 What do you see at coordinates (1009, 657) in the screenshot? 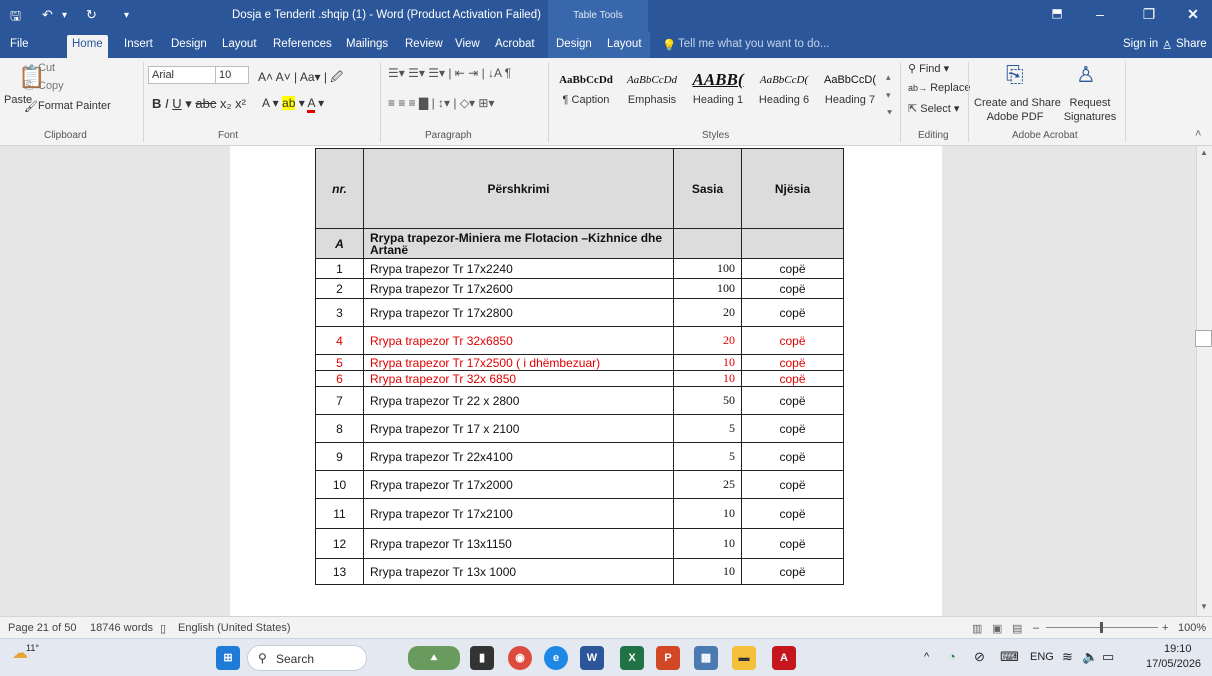
I see `keyboard-icon: ⌨` at bounding box center [1009, 657].